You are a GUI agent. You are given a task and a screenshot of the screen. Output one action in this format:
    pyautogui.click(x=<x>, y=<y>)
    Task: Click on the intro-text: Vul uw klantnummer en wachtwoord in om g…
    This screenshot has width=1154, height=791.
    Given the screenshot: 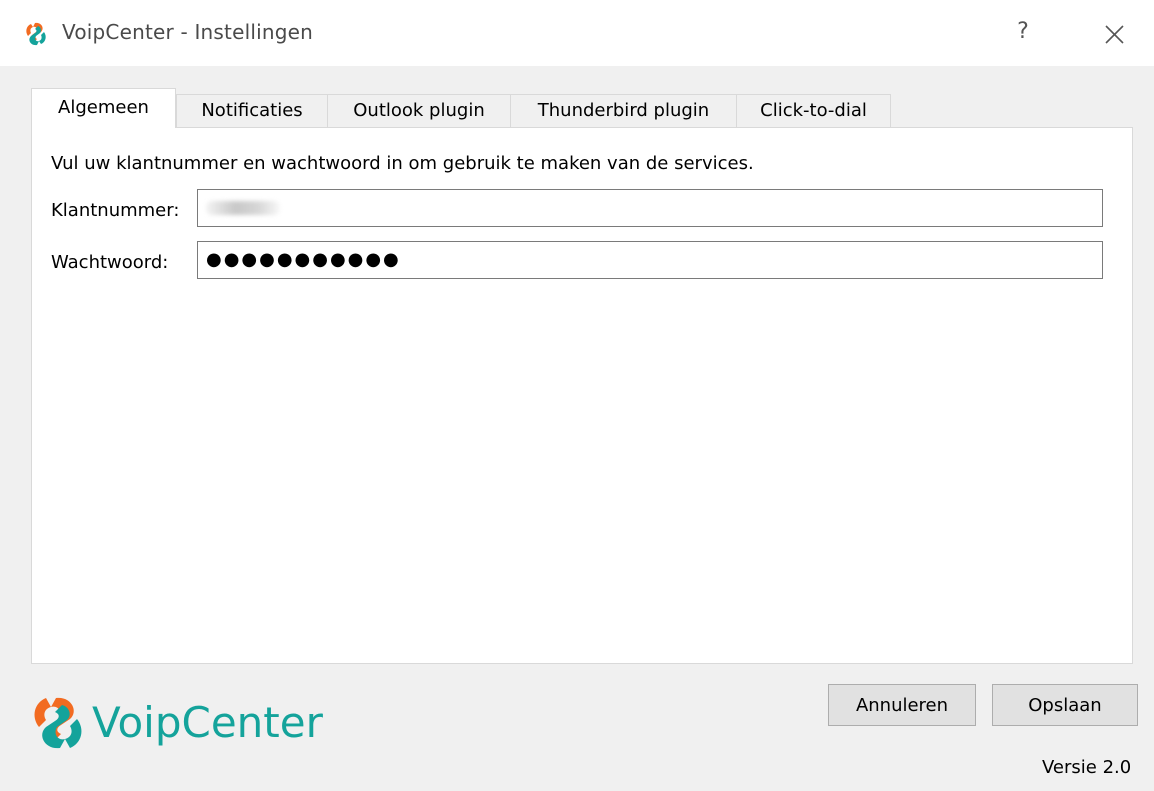 What is the action you would take?
    pyautogui.click(x=402, y=163)
    